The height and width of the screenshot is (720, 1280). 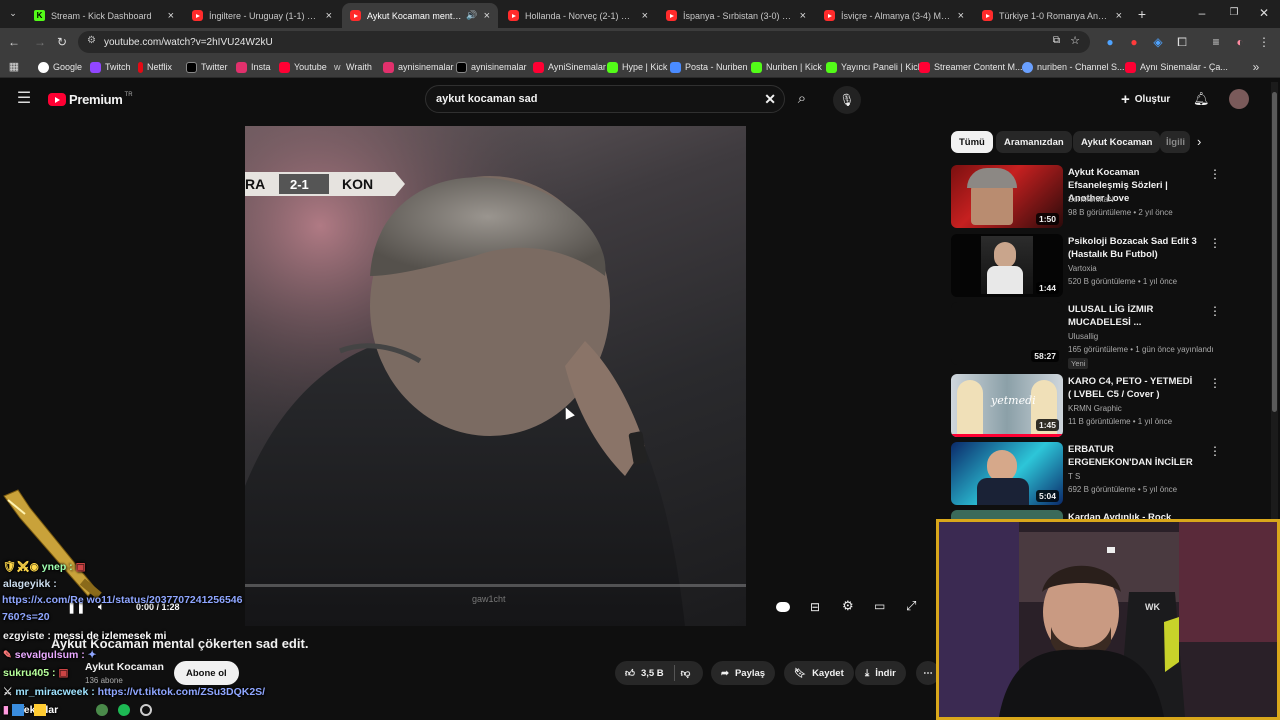 I want to click on address-bar: ⚙ youtube.com/watch?v=2hIVU24W2kU ⧉ ☆, so click(x=584, y=42).